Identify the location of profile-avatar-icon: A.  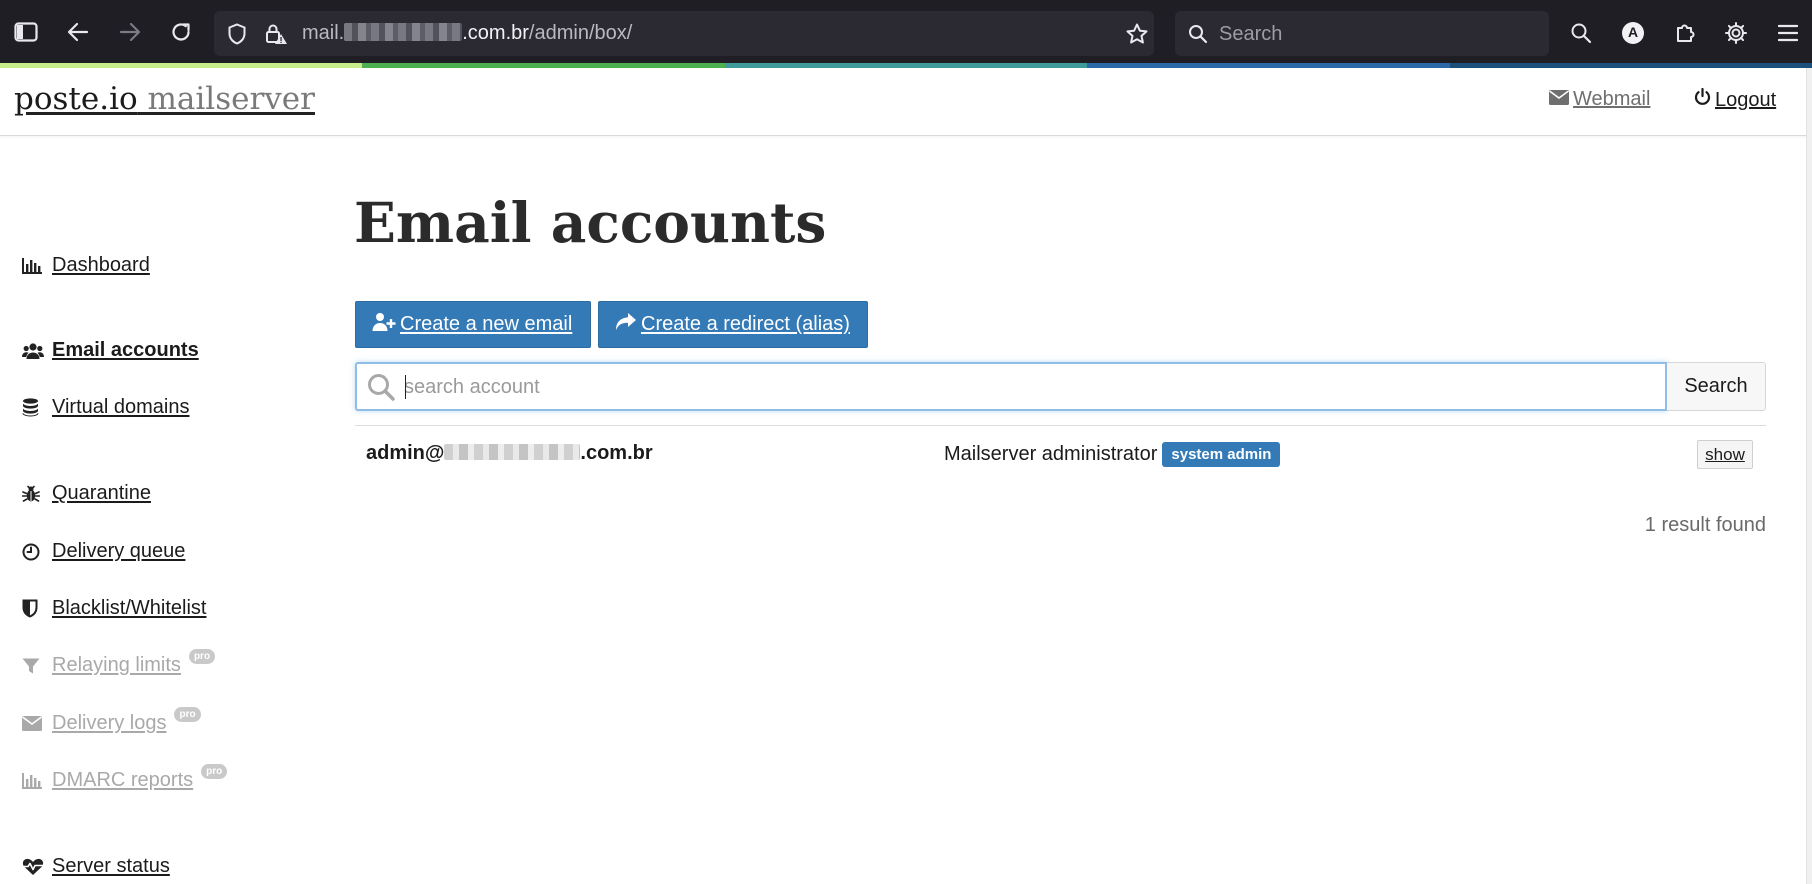
(1633, 33).